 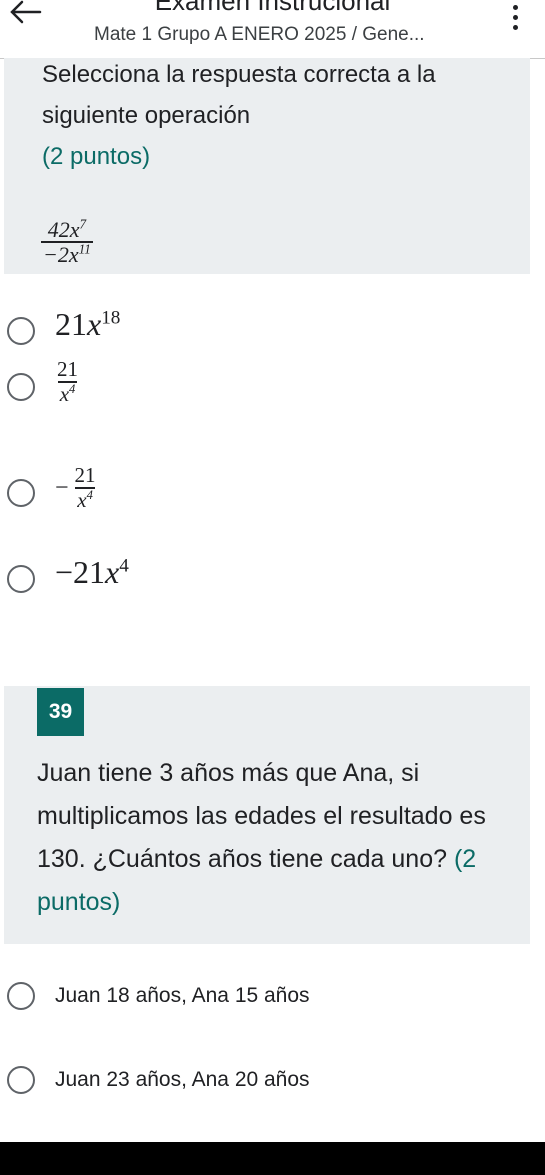 What do you see at coordinates (96, 156) in the screenshot?
I see `question-points: (2 puntos)` at bounding box center [96, 156].